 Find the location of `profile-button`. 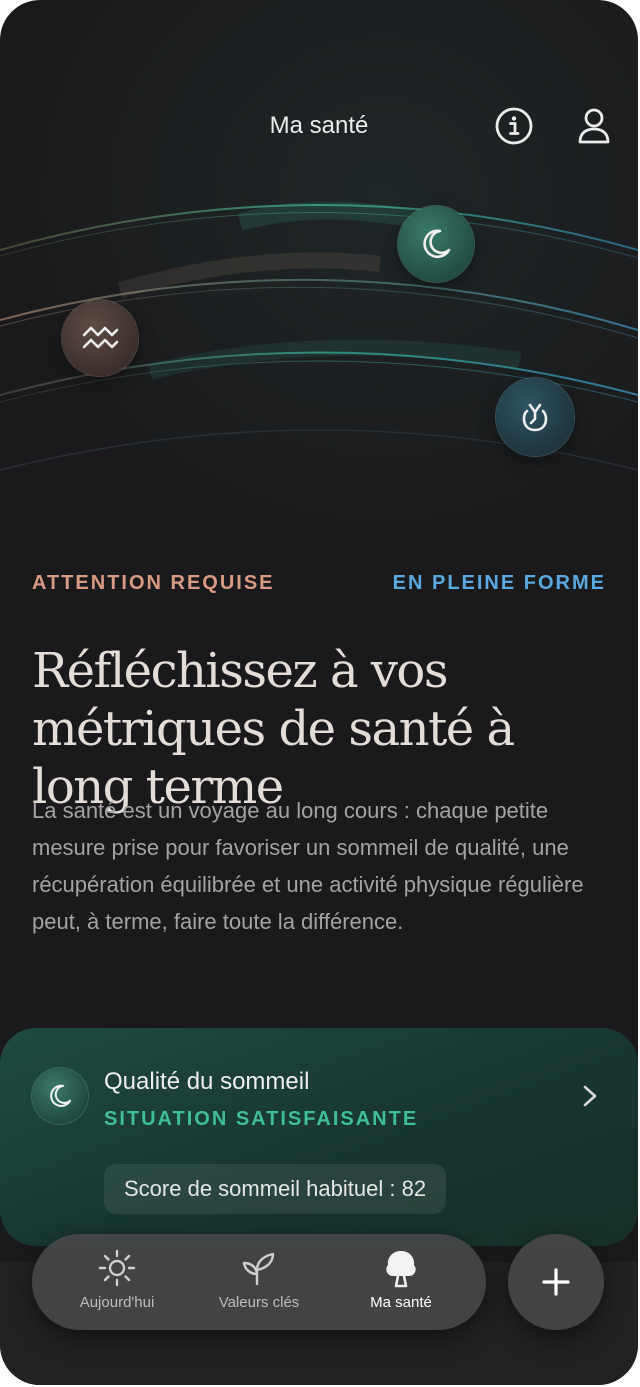

profile-button is located at coordinates (594, 126).